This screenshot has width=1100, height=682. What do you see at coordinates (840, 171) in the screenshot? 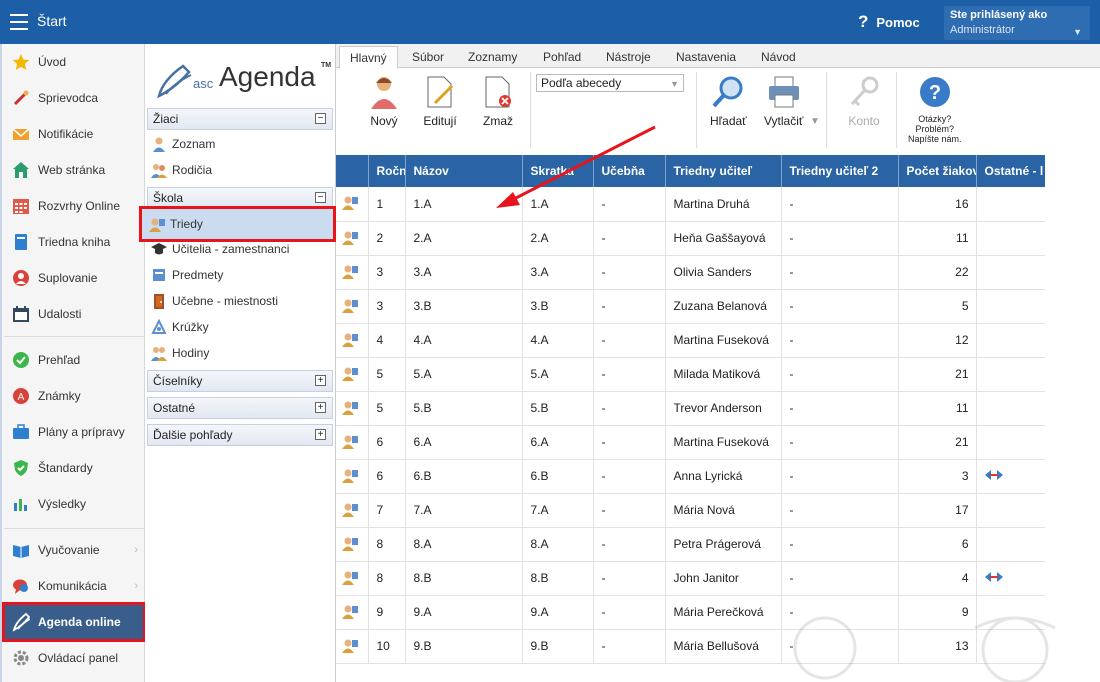
I see `column-header: Triedny učiteľ 2` at bounding box center [840, 171].